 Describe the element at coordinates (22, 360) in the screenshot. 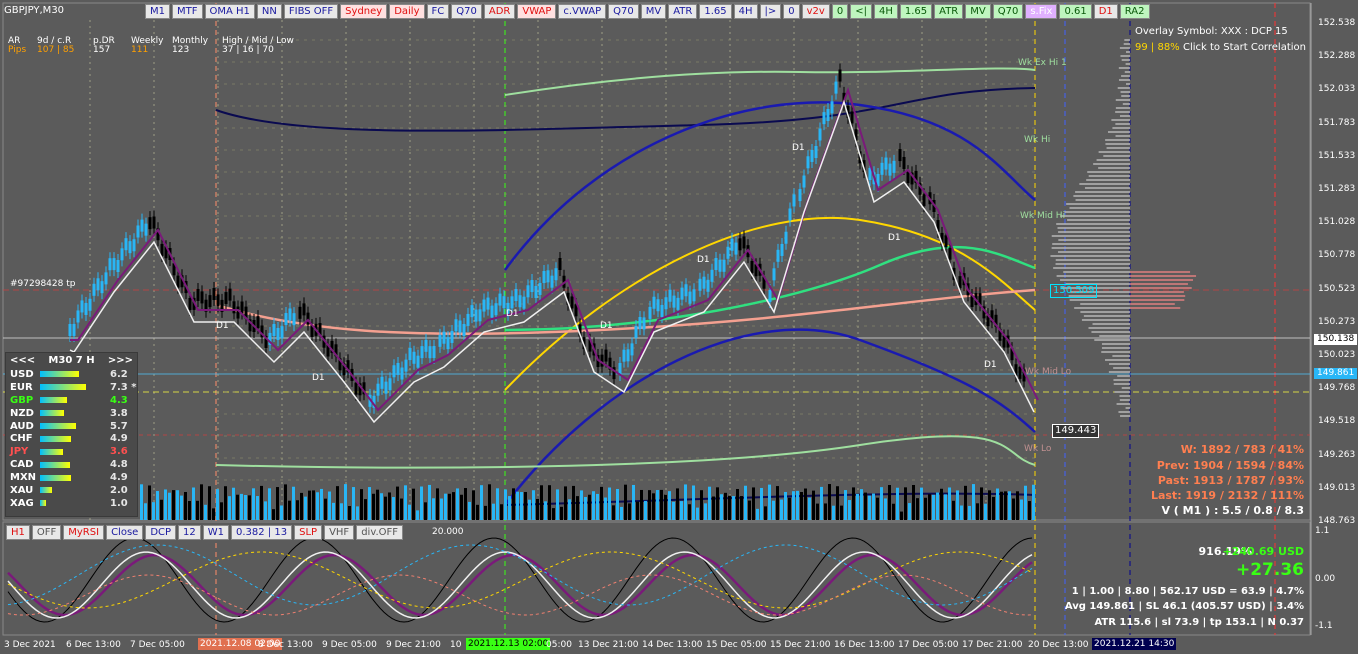

I see `prev-page-button: <<<` at that location.